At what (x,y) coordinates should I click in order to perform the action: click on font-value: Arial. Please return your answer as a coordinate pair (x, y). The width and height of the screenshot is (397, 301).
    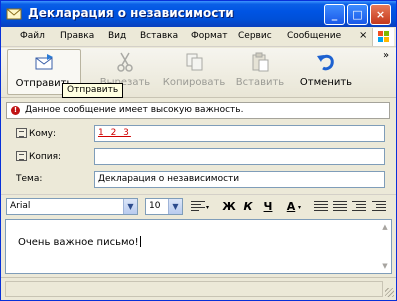
    Looking at the image, I should click on (20, 206).